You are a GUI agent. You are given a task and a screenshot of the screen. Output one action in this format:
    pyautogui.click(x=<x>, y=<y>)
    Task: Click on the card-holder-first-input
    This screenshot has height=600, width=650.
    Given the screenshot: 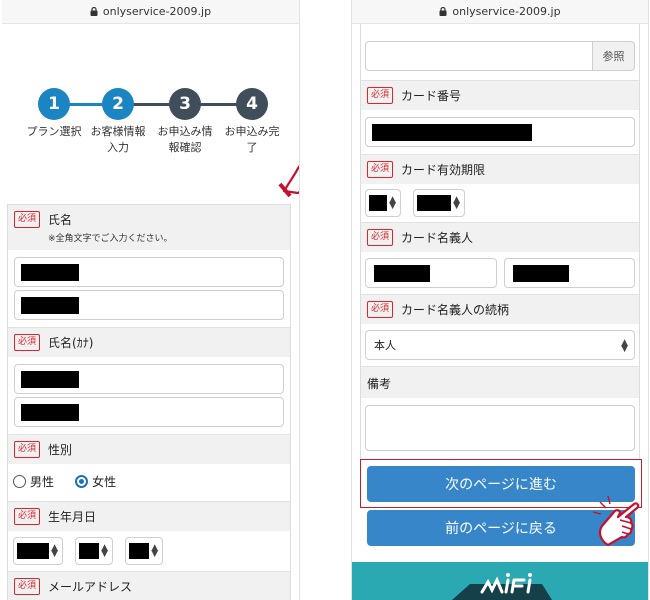 What is the action you would take?
    pyautogui.click(x=569, y=273)
    